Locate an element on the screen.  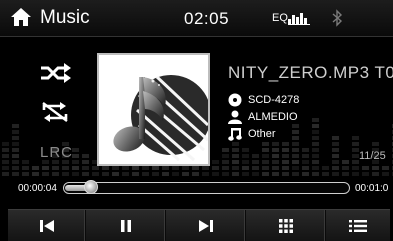
bluetooth-icon is located at coordinates (337, 18).